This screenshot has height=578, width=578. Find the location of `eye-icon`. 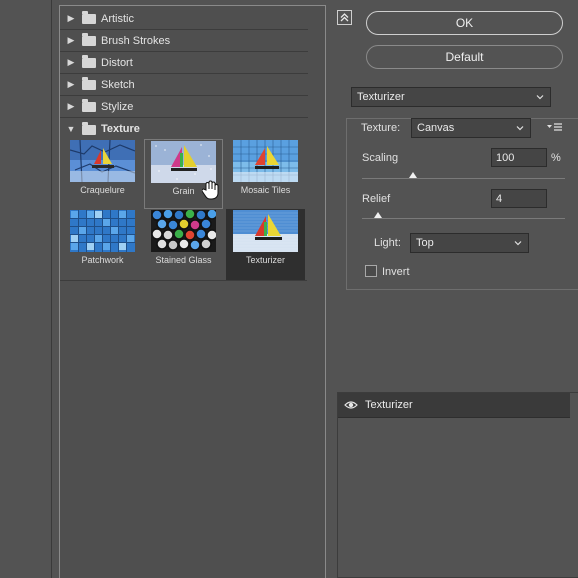

eye-icon is located at coordinates (351, 405).